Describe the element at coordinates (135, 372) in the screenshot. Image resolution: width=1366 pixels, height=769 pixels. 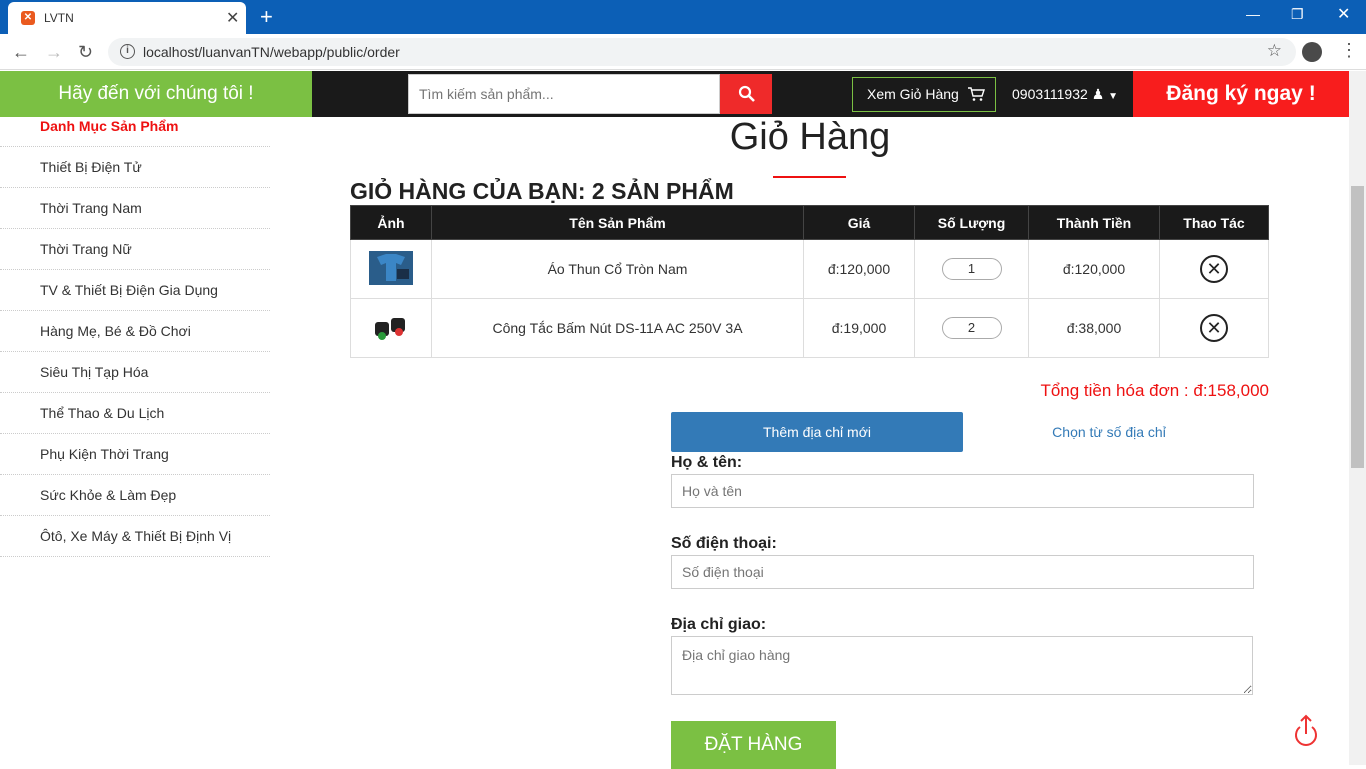
I see `category-item: Siêu Thị Tạp Hóa` at that location.